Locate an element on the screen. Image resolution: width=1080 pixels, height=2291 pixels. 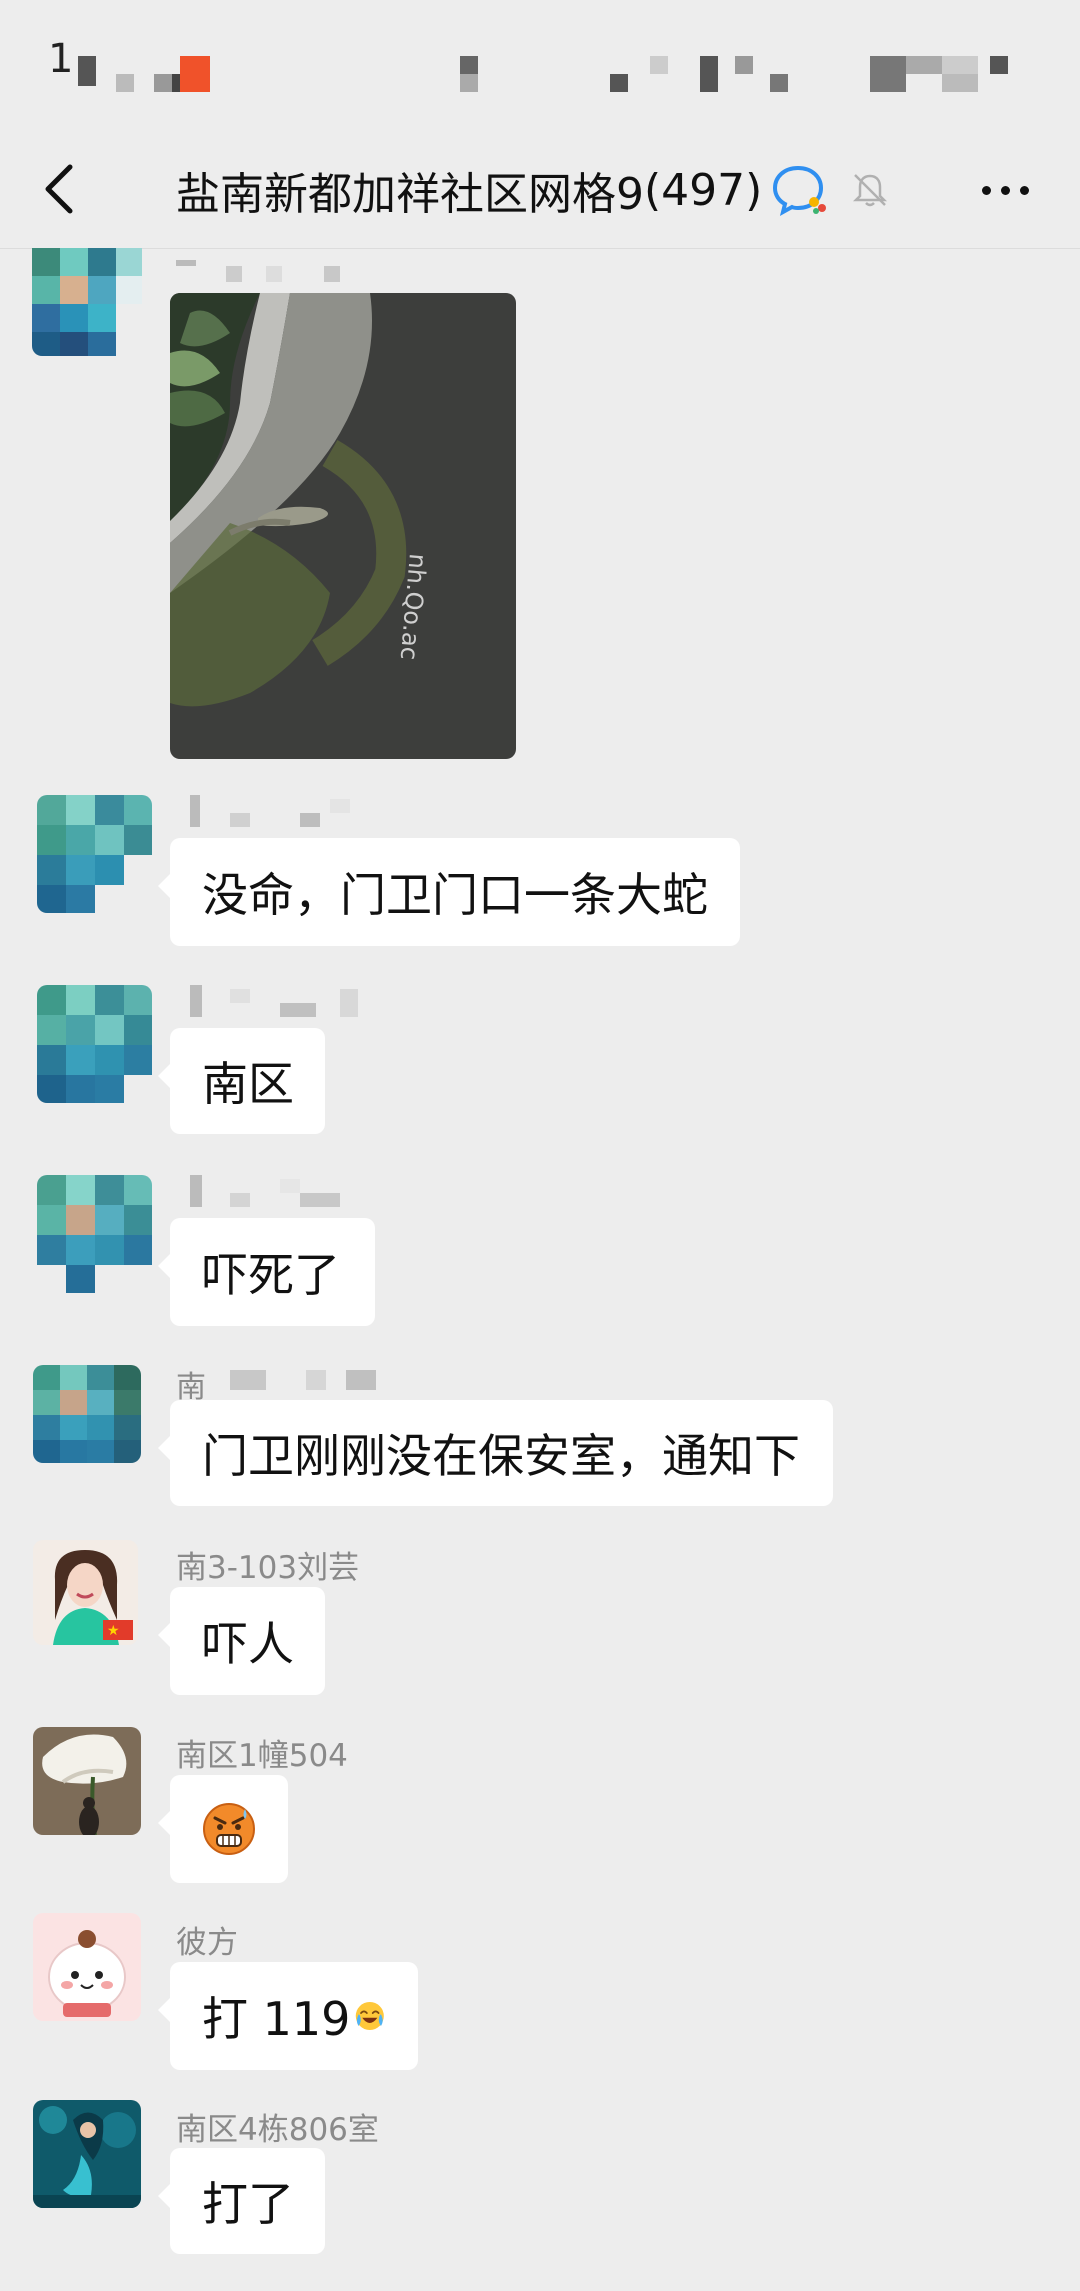
message-bubble: 打 119 is located at coordinates (288, 2016).